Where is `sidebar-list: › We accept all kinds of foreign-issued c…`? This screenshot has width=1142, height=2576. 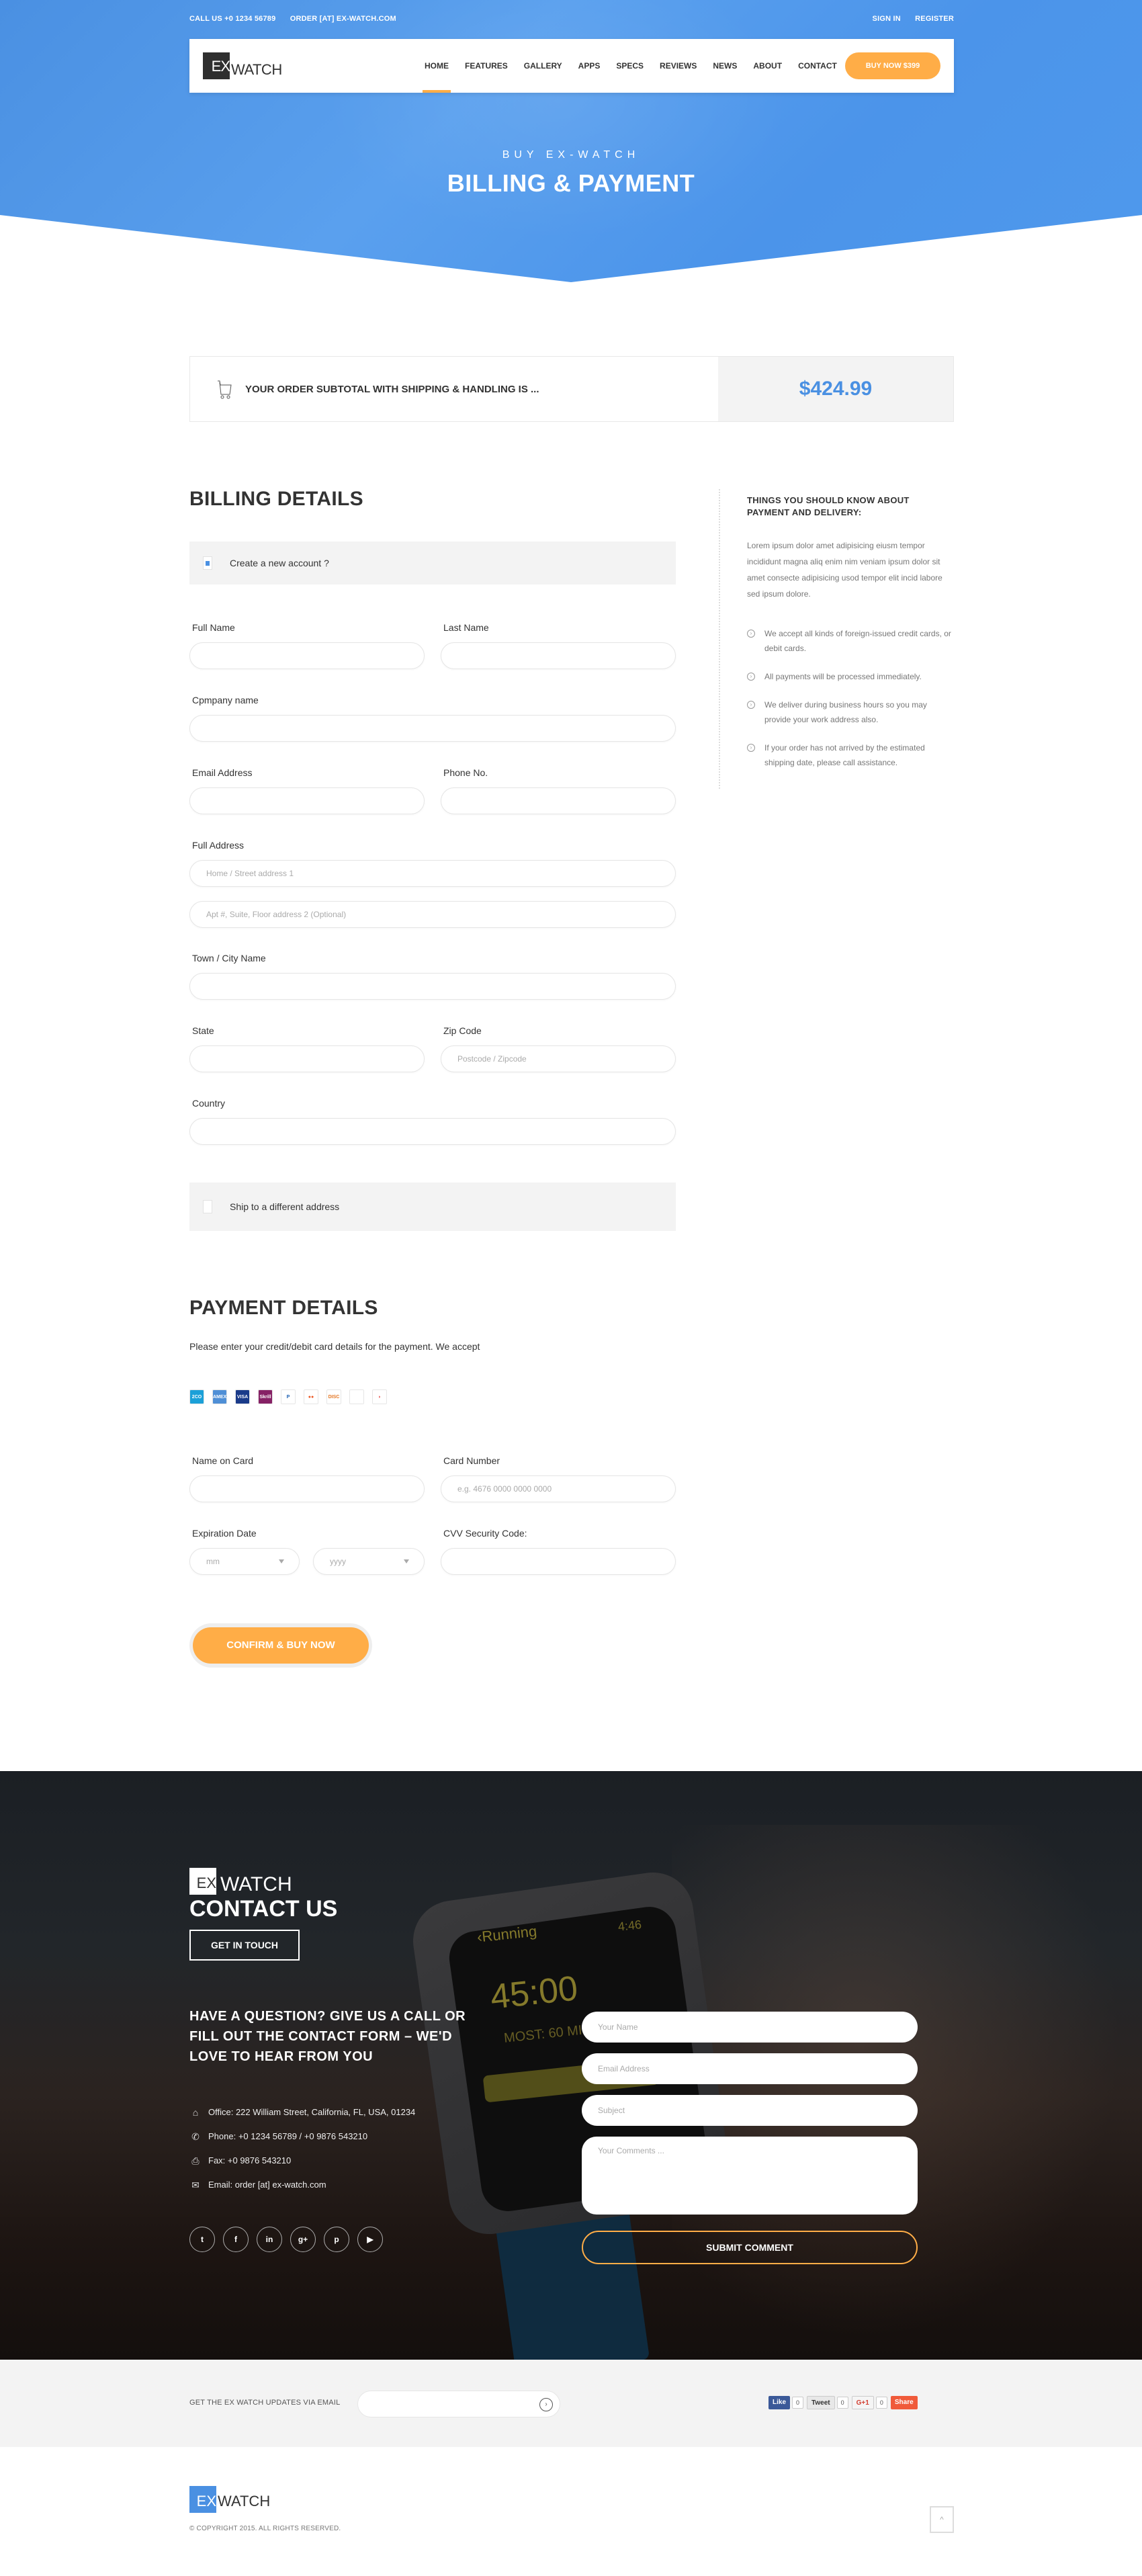 sidebar-list: › We accept all kinds of foreign-issued c… is located at coordinates (851, 704).